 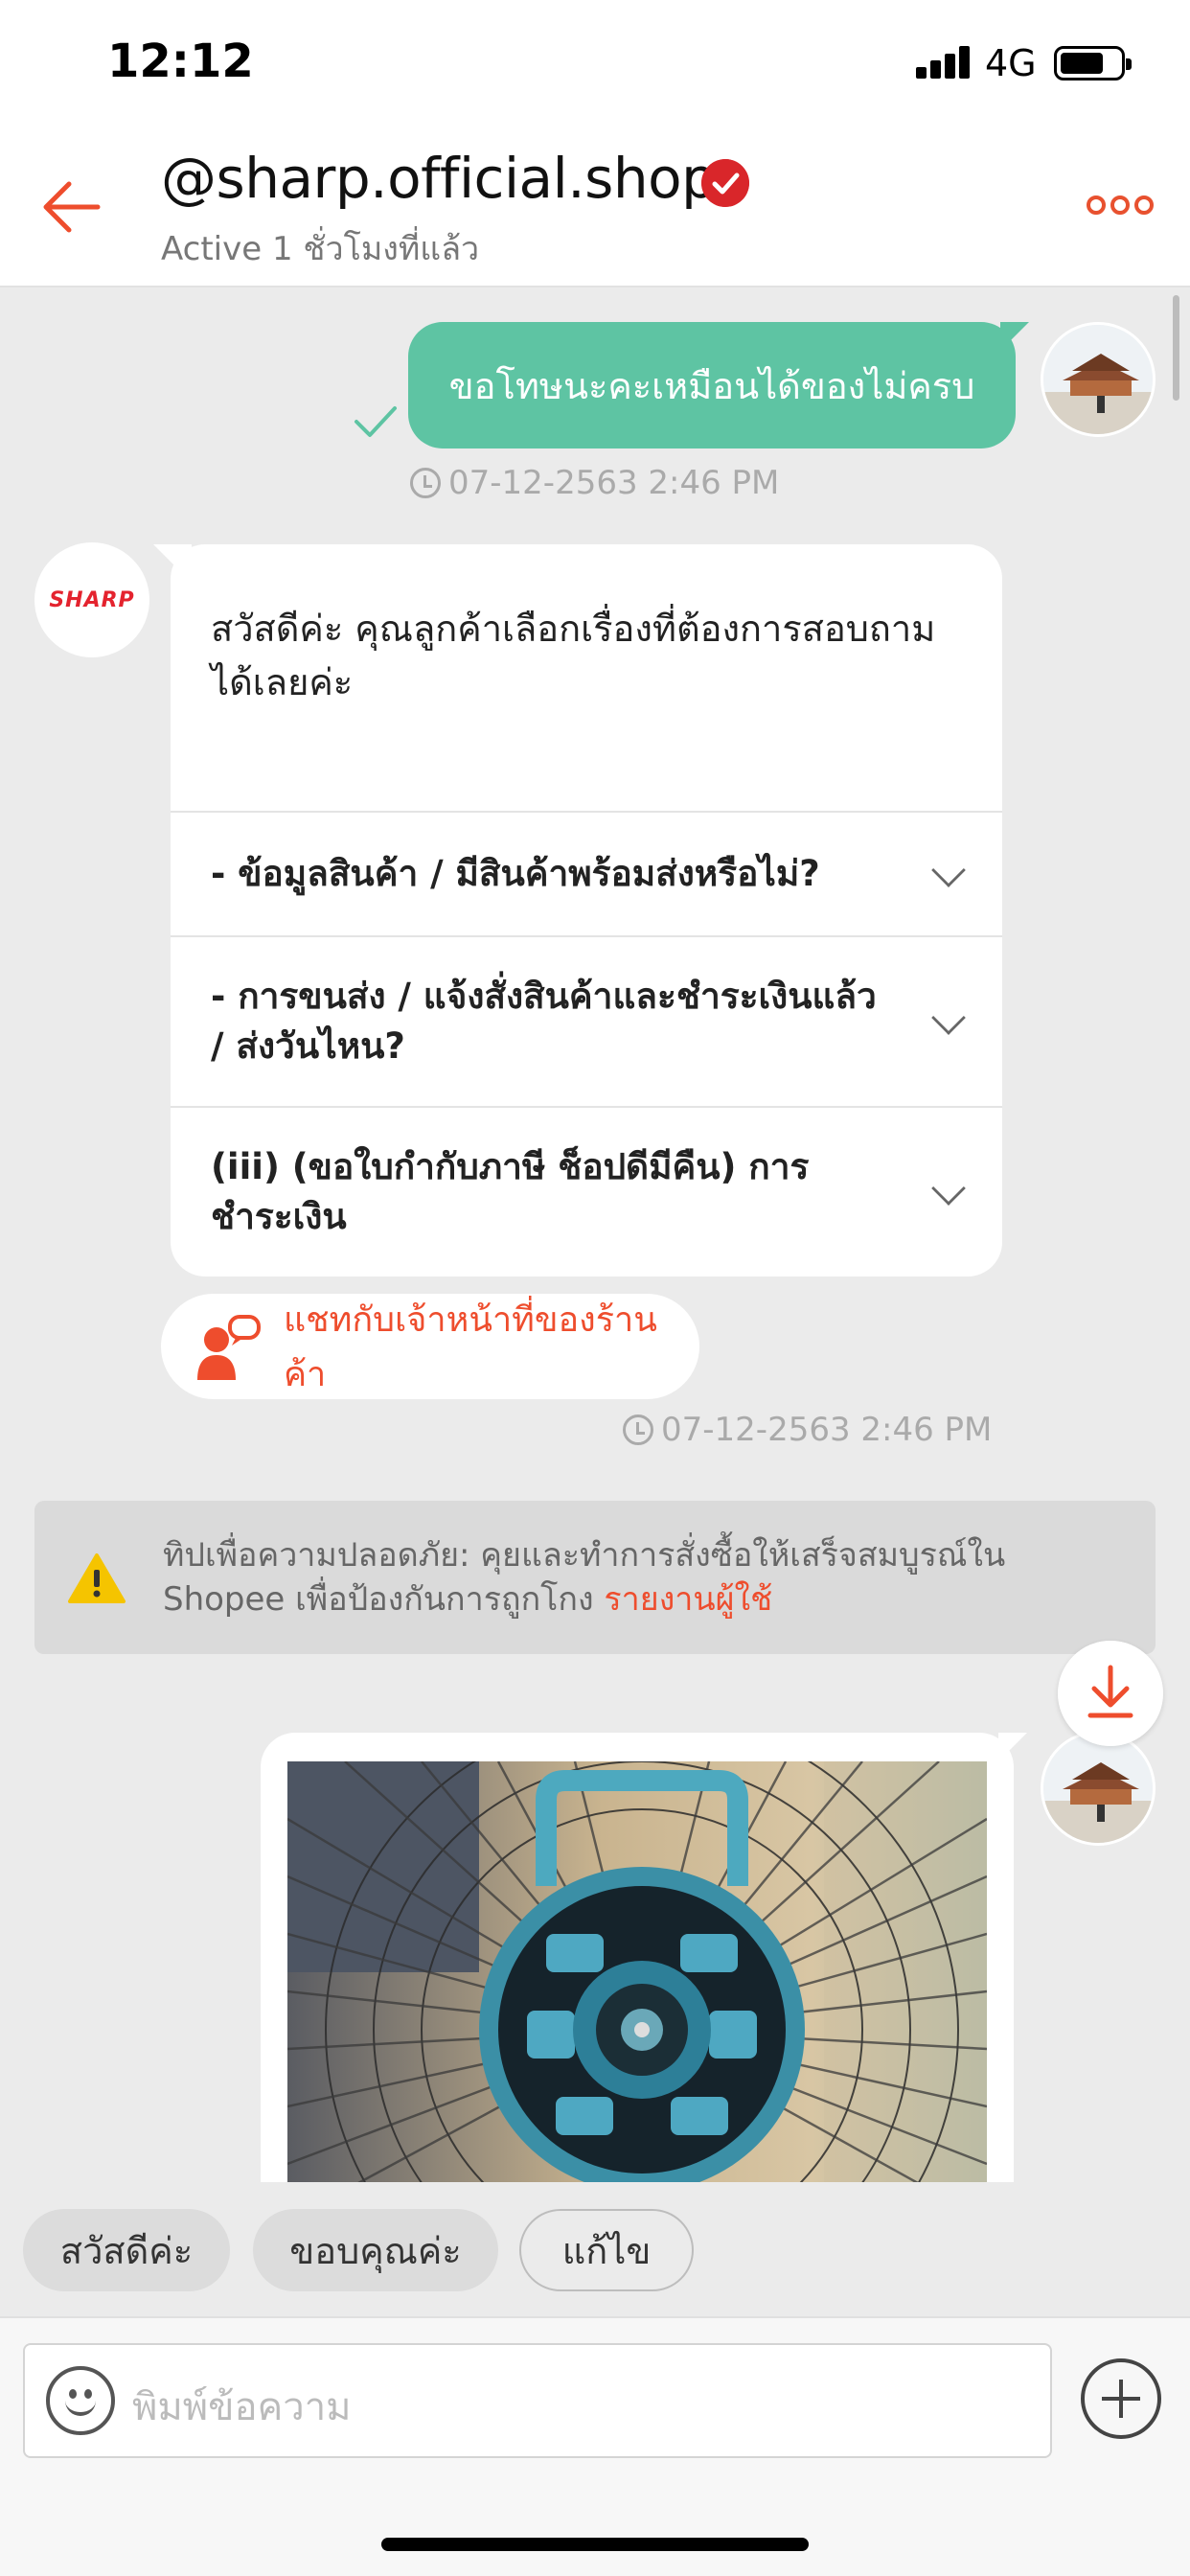 I want to click on chat-with-agent-label: แชทกับเจ้าหน้าที่ของร้านค้า, so click(x=470, y=1347).